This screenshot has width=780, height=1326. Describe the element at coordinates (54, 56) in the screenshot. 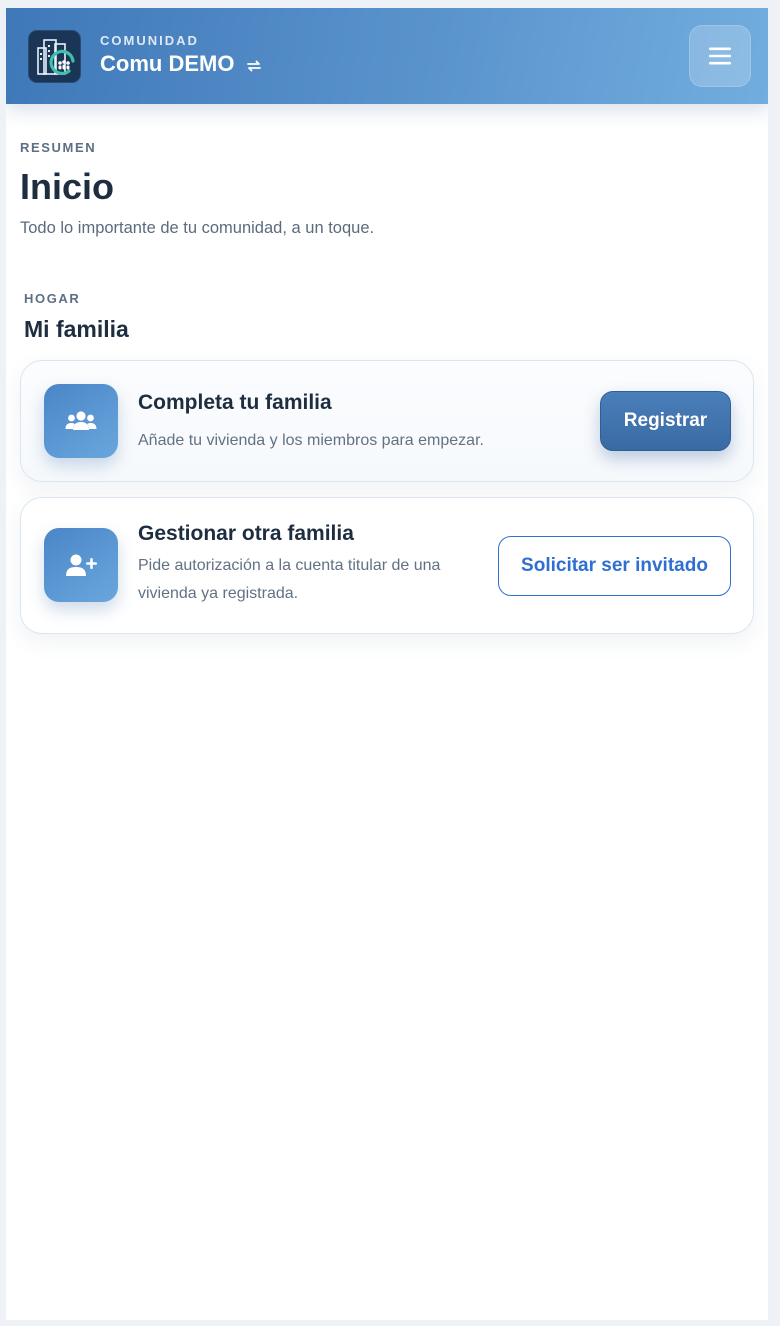

I see `community-logo-icon` at that location.